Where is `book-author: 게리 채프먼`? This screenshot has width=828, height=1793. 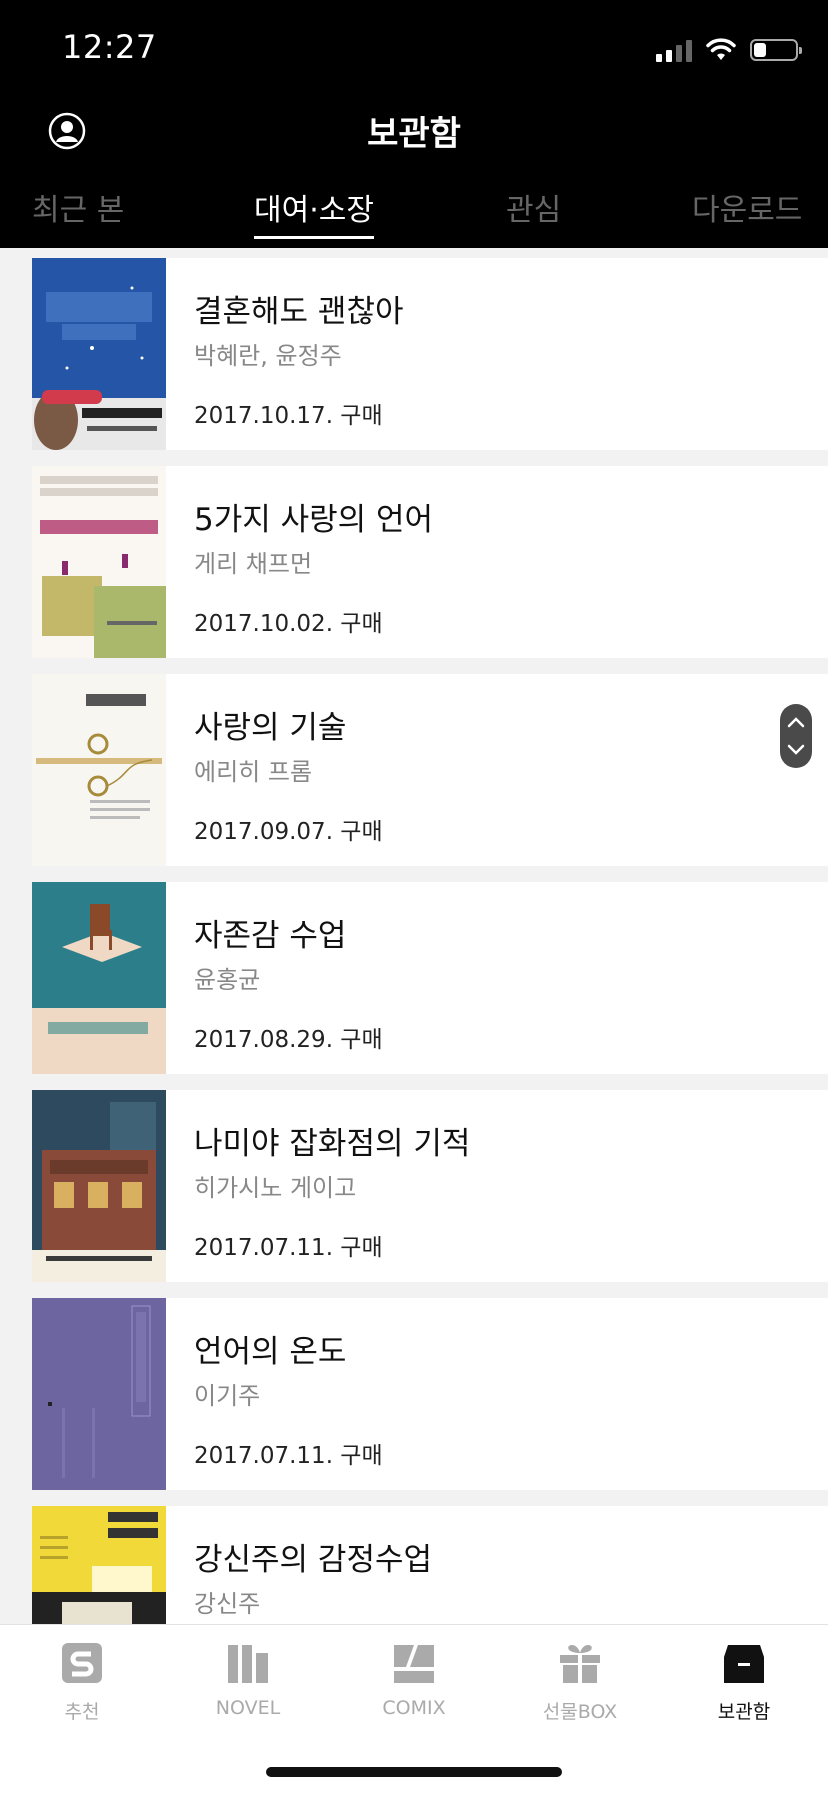 book-author: 게리 채프먼 is located at coordinates (253, 564).